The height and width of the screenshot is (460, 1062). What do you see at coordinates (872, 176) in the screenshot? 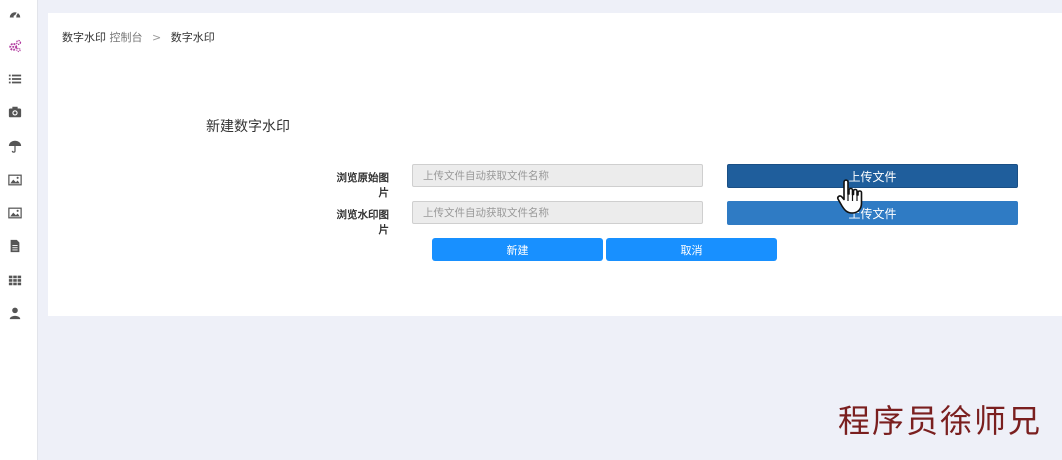
I see `upload-original-button: 上传文件` at bounding box center [872, 176].